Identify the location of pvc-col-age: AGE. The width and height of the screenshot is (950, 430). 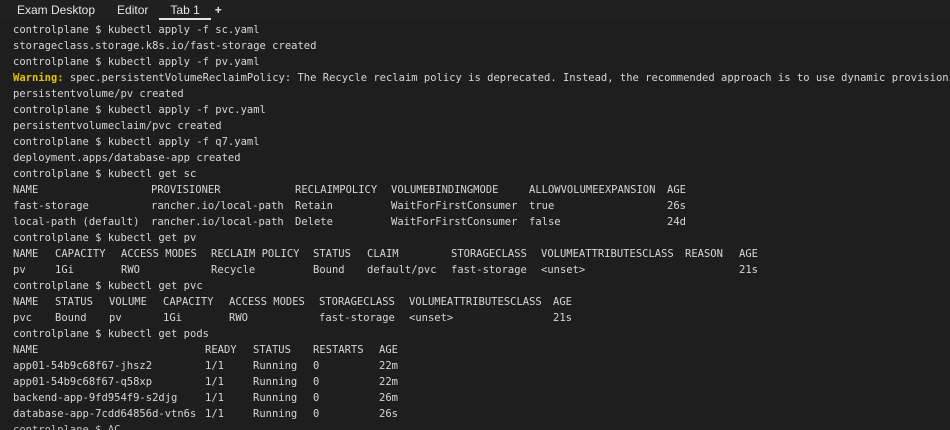
(562, 302).